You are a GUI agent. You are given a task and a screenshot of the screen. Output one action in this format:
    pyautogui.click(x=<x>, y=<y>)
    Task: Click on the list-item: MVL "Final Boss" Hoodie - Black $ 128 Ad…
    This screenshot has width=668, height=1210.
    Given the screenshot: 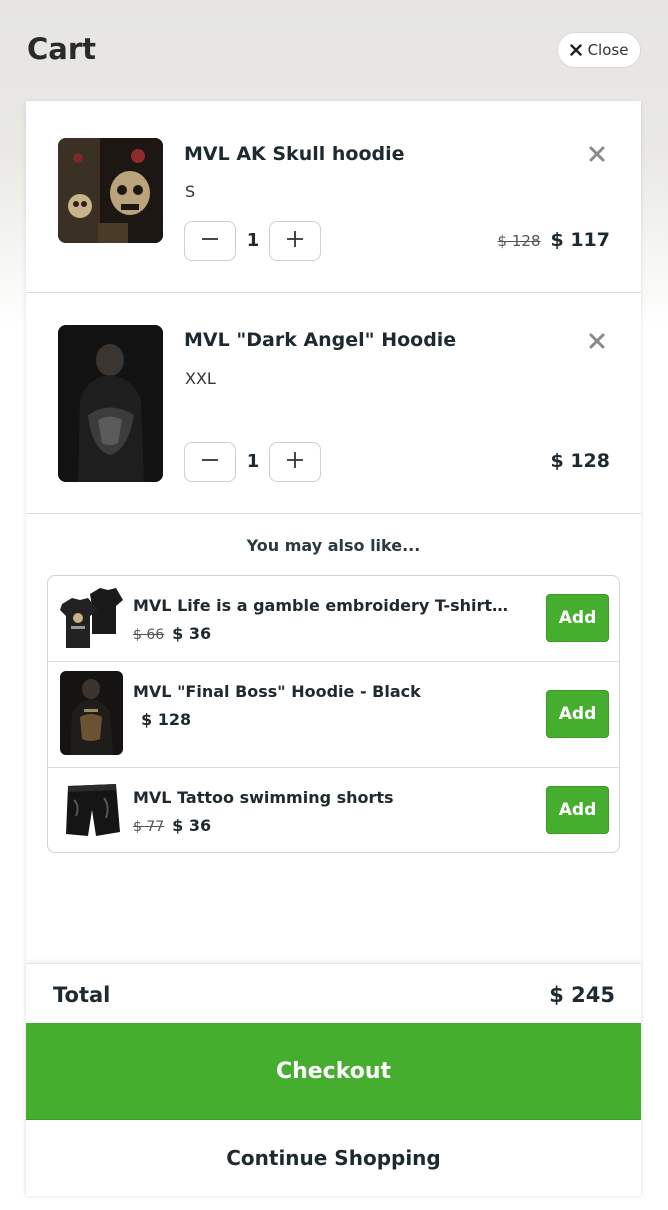 What is the action you would take?
    pyautogui.click(x=333, y=715)
    